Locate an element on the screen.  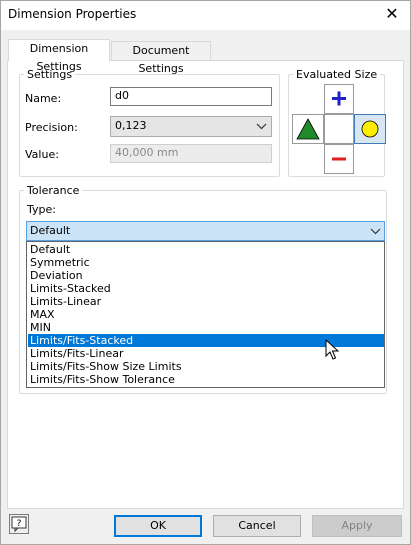
tab-label: Dimension Settings is located at coordinates (59, 57).